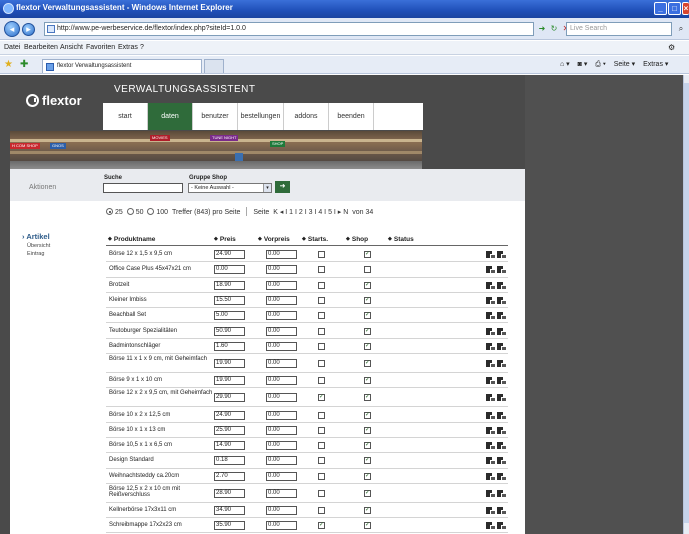 This screenshot has height=534, width=689. I want to click on scrollbar-thumb, so click(686, 303).